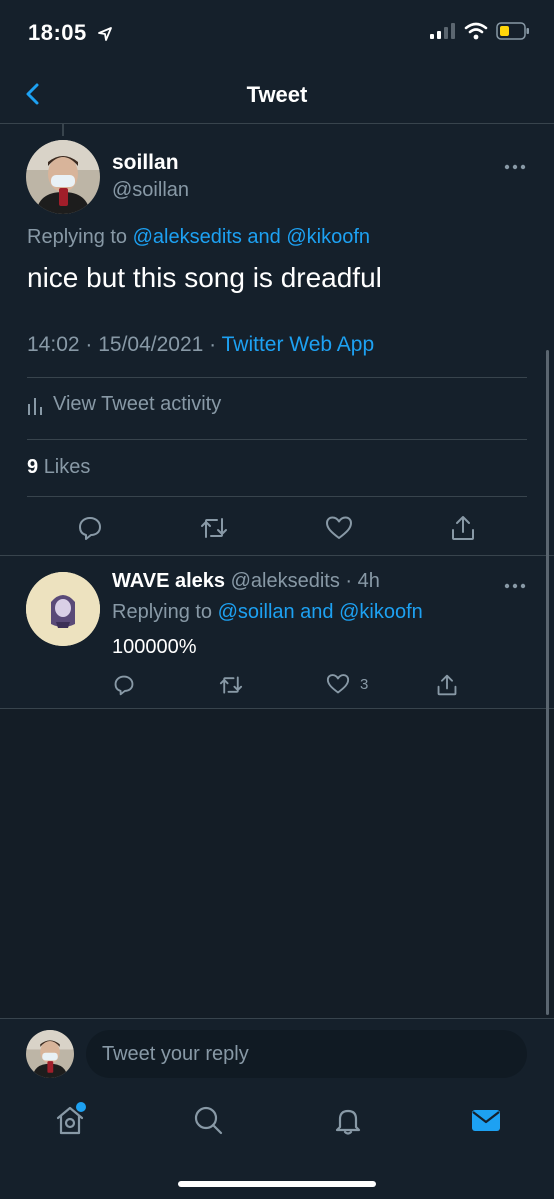 This screenshot has width=554, height=1199. I want to click on search-icon, so click(208, 1120).